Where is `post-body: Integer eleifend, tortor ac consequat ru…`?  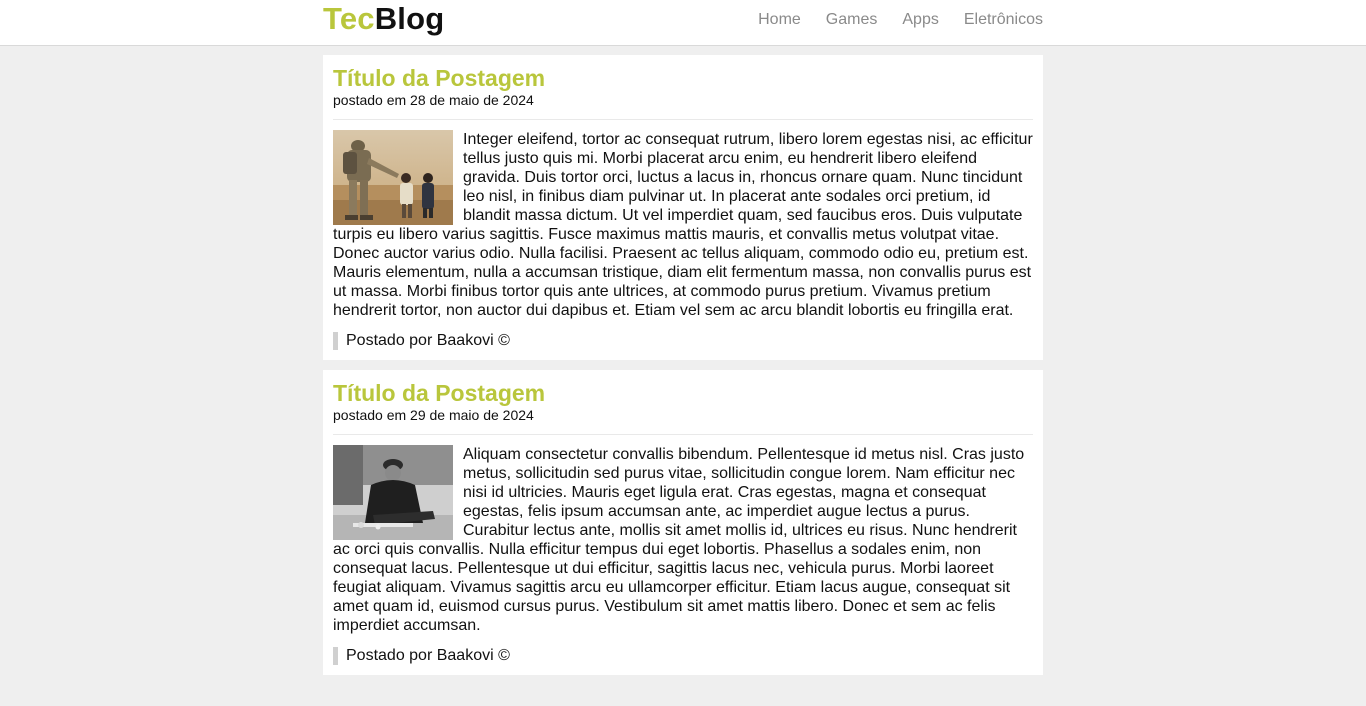 post-body: Integer eleifend, tortor ac consequat ru… is located at coordinates (683, 225).